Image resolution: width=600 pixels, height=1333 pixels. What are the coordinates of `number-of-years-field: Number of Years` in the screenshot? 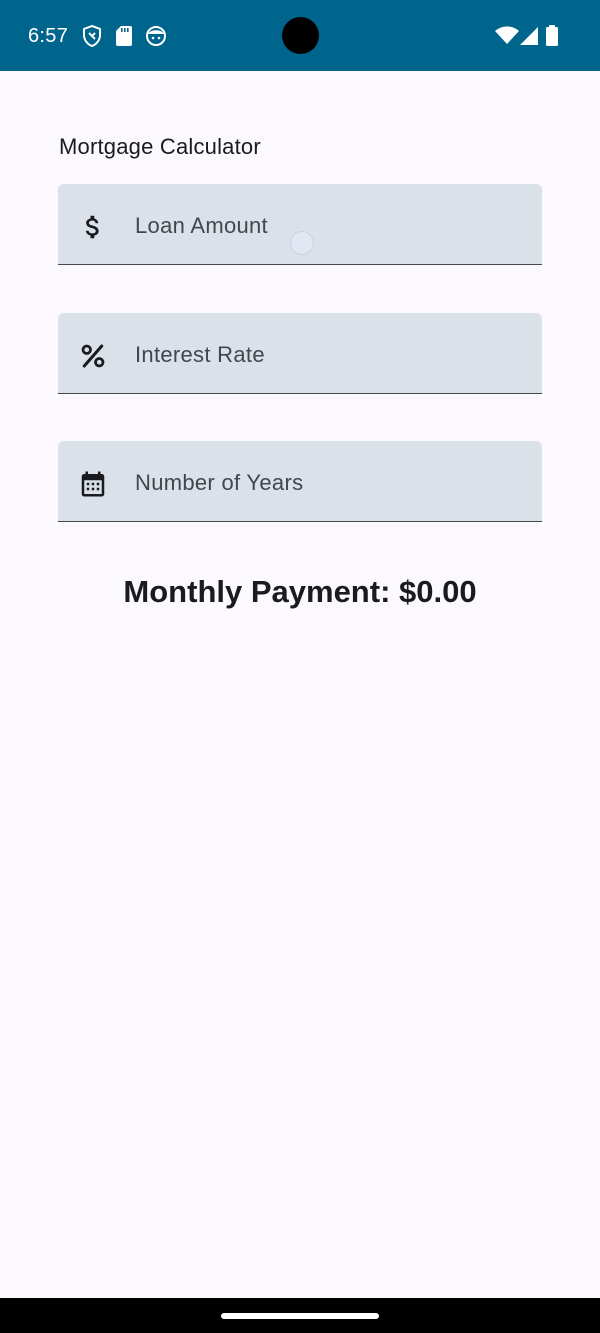 It's located at (300, 481).